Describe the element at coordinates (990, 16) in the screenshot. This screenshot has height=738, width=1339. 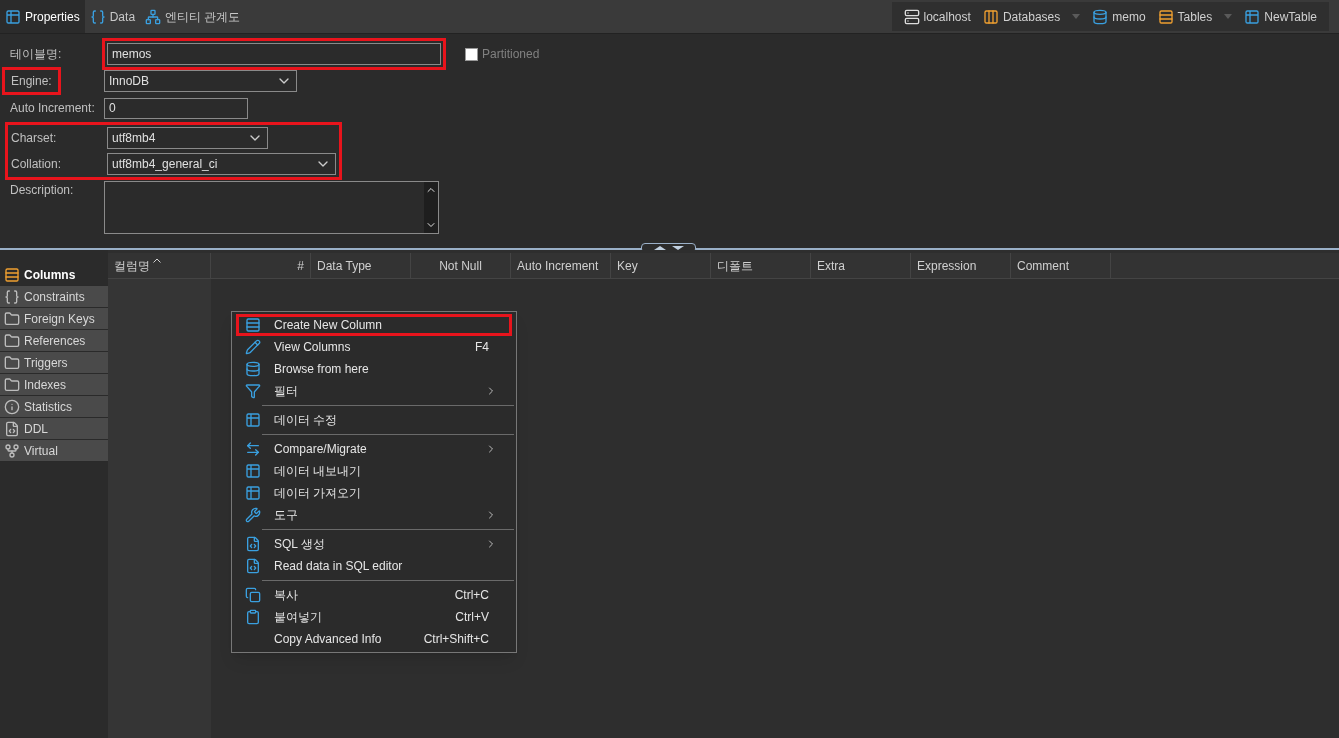
I see `columns-icon` at that location.